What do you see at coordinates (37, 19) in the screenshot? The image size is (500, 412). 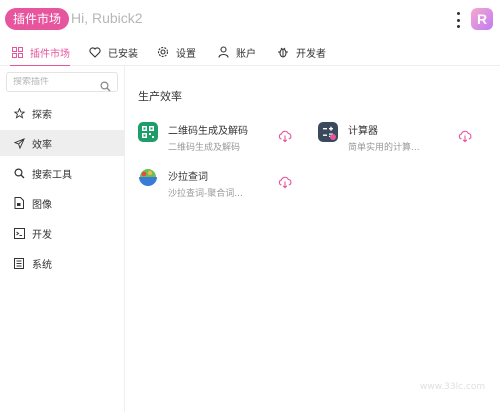 I see `brand-pill: 插件市场` at bounding box center [37, 19].